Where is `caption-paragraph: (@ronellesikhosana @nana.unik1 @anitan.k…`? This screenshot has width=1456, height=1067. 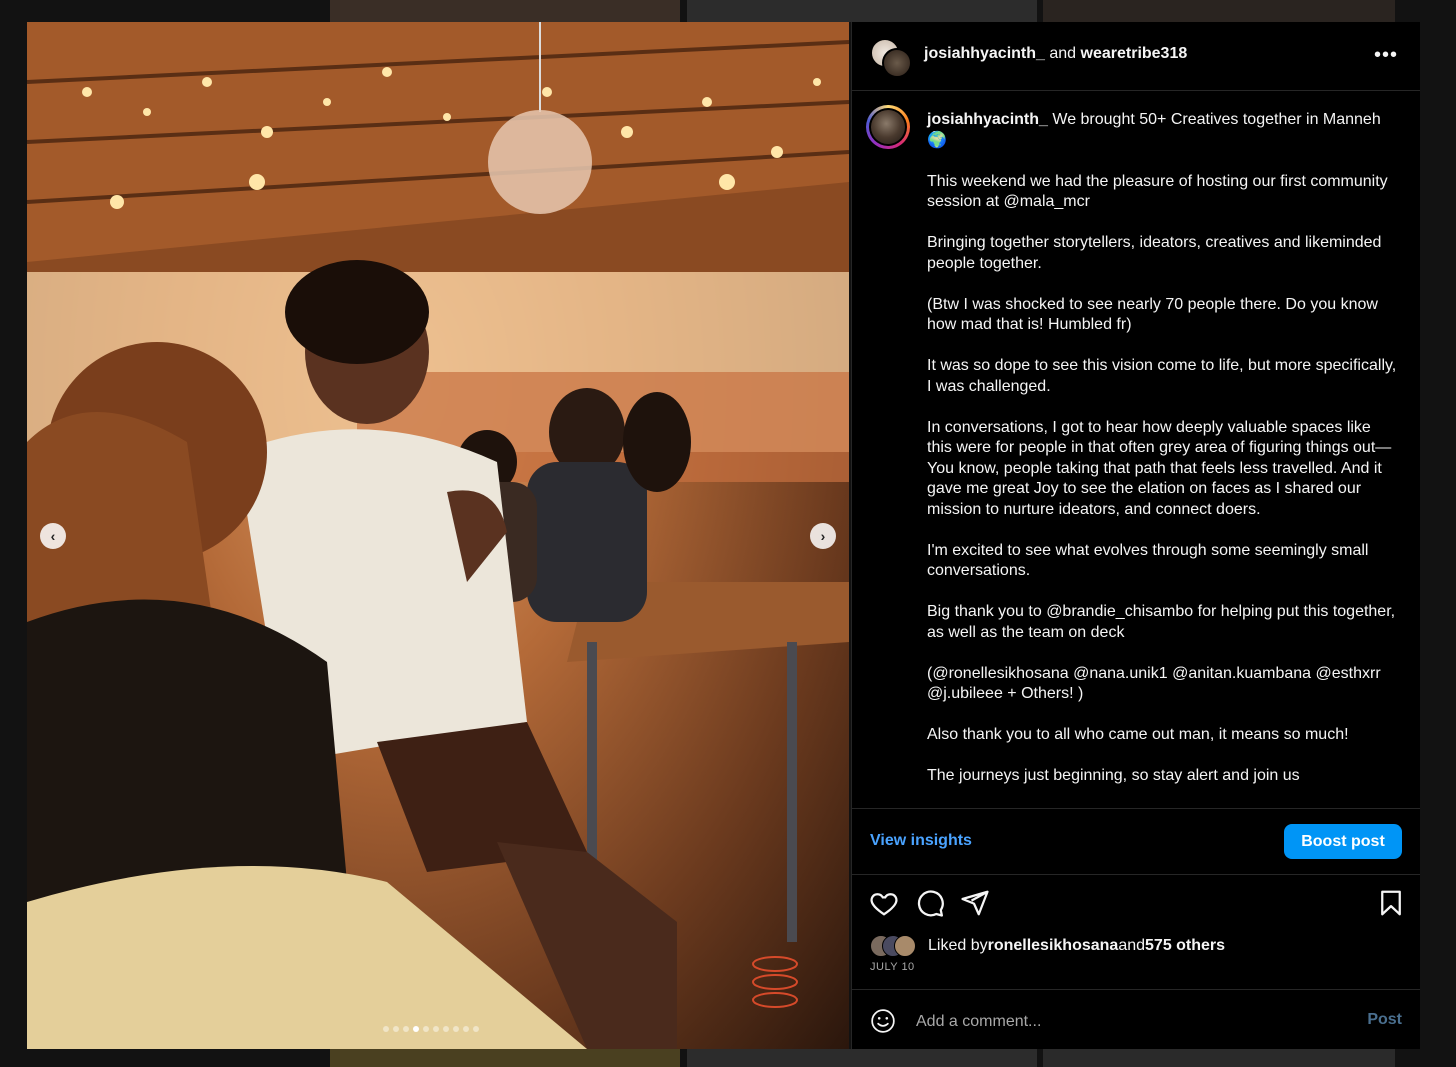 caption-paragraph: (@ronellesikhosana @nana.unik1 @anitan.k… is located at coordinates (1154, 683).